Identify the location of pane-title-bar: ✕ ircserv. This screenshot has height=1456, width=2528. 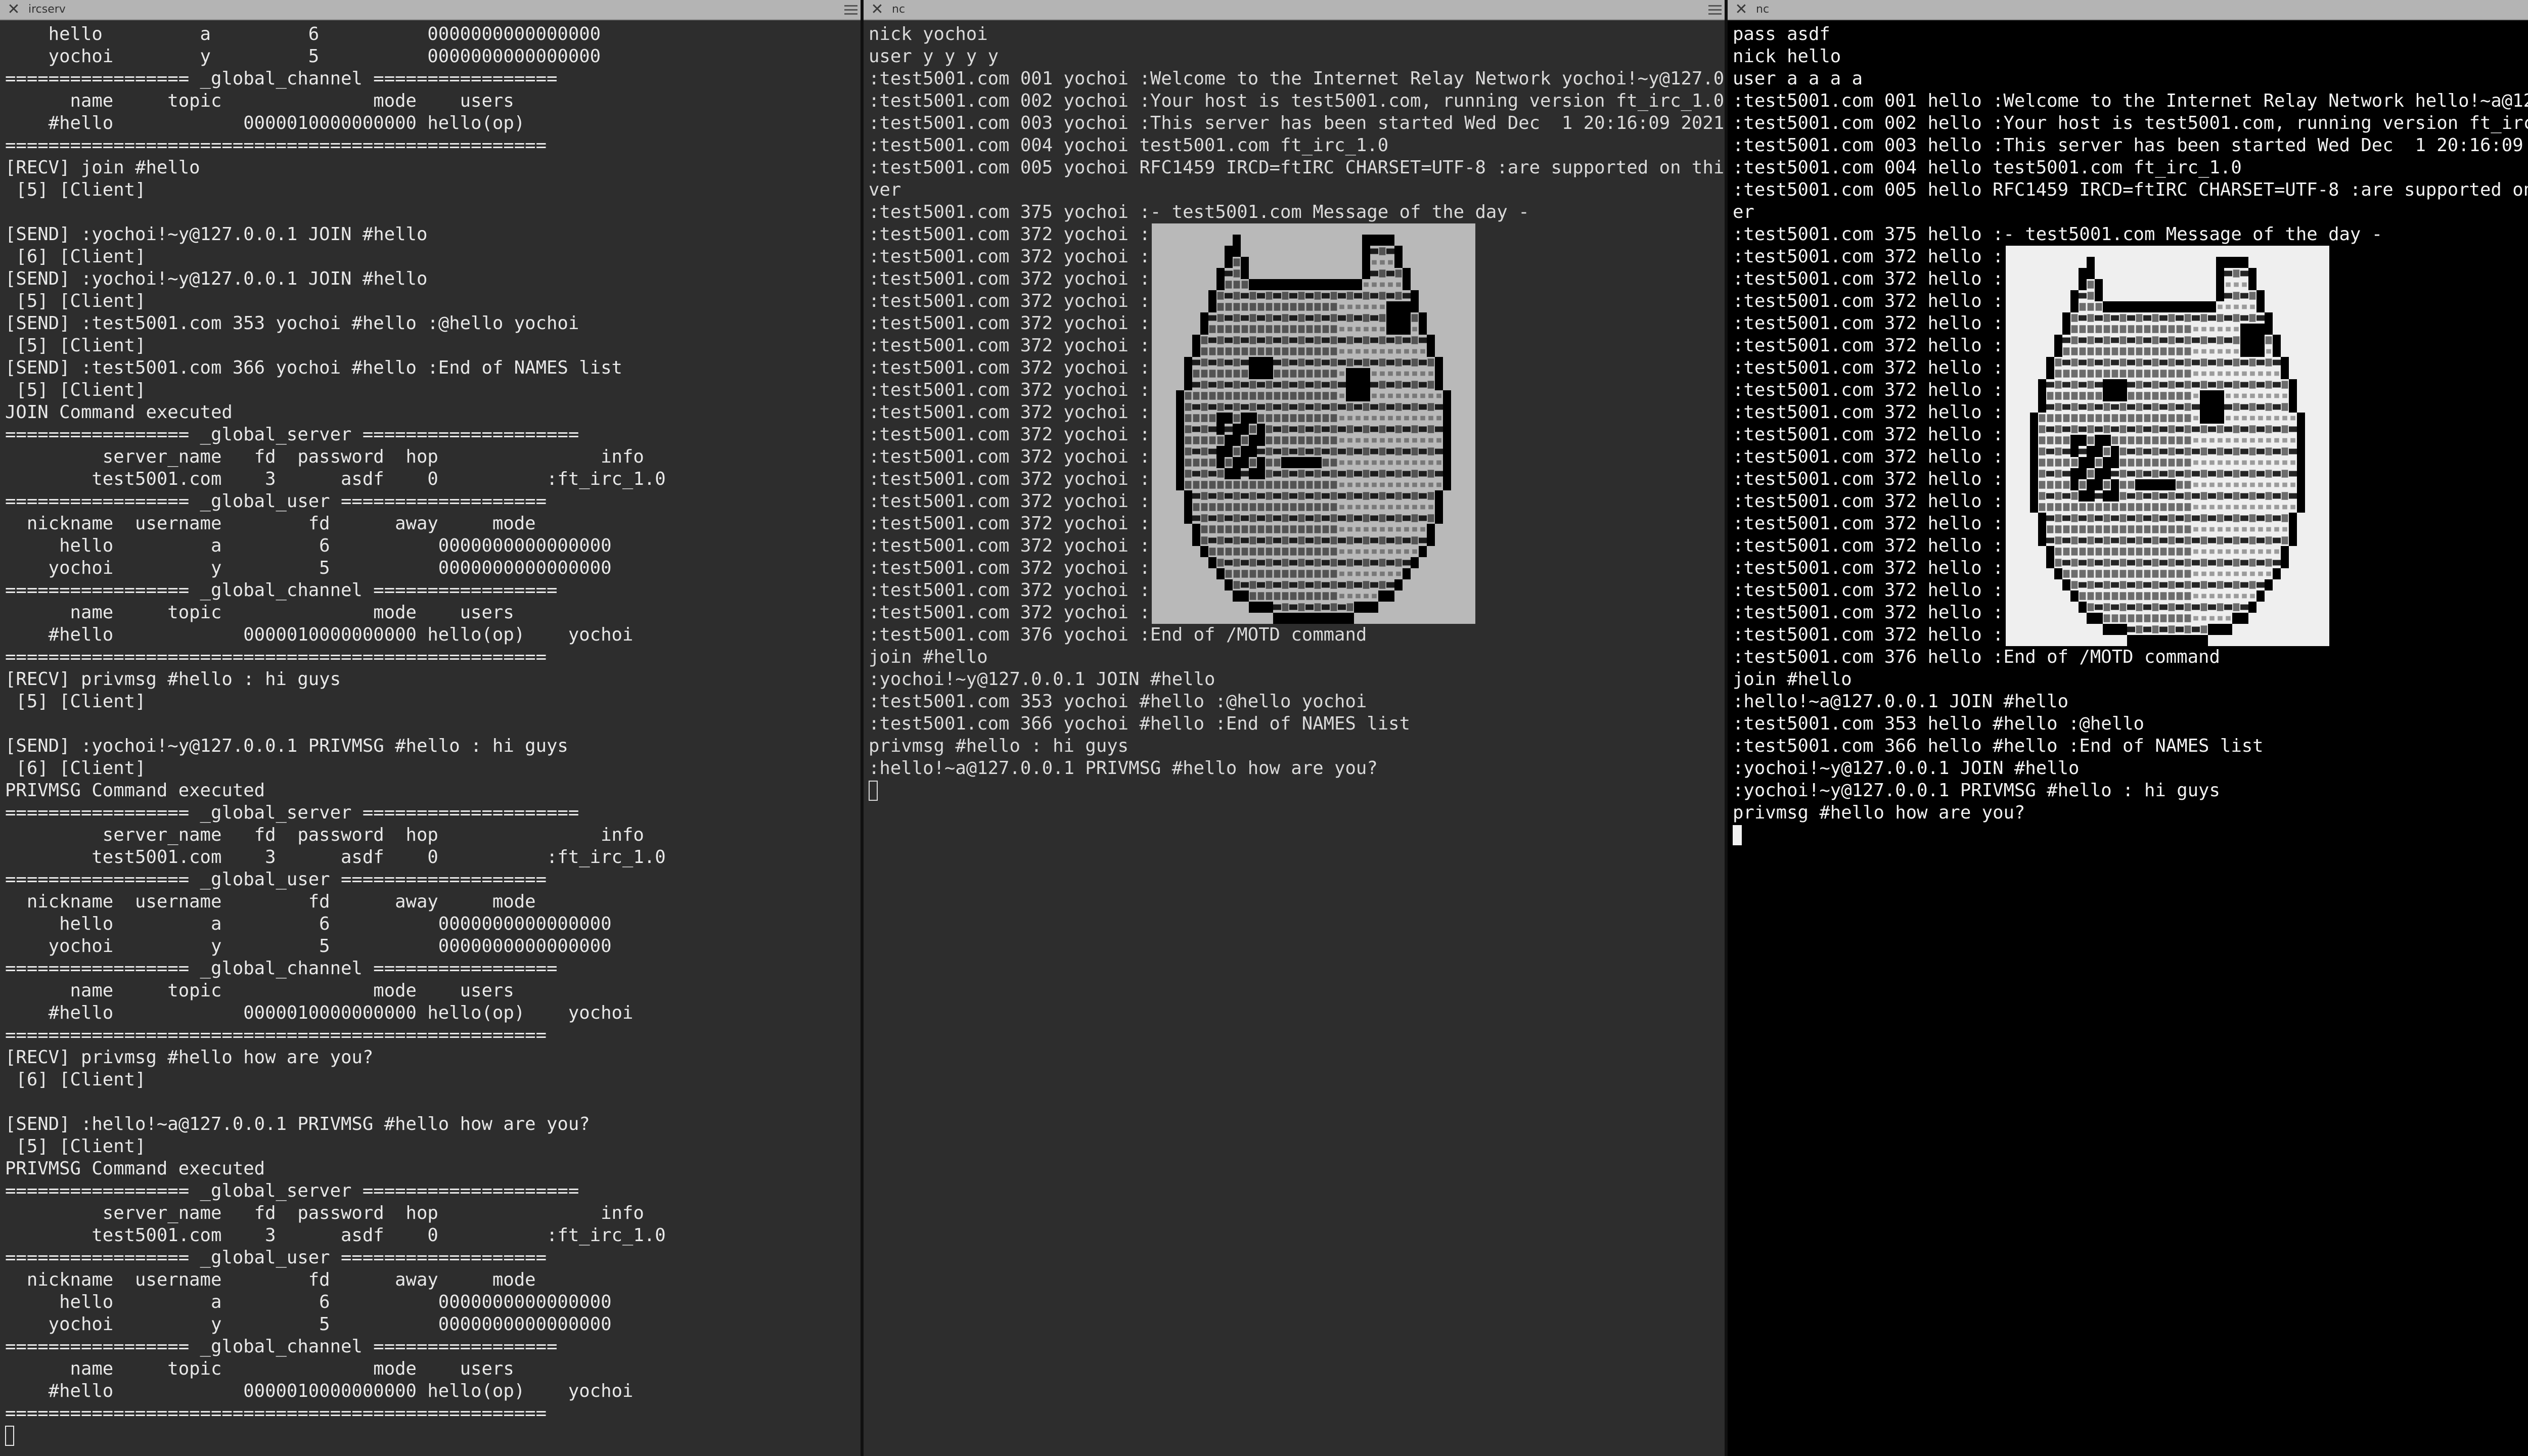
(431, 10).